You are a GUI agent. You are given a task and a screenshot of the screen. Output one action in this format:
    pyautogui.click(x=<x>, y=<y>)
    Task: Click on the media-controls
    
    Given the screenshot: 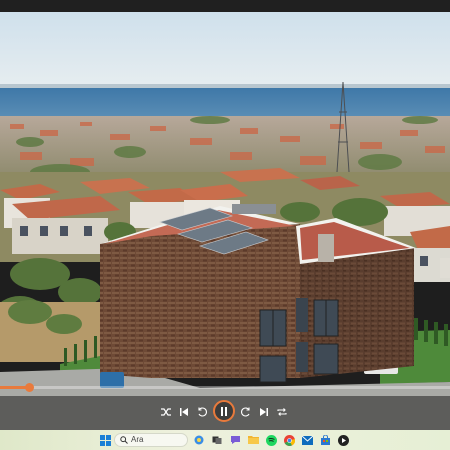 What is the action you would take?
    pyautogui.click(x=225, y=412)
    